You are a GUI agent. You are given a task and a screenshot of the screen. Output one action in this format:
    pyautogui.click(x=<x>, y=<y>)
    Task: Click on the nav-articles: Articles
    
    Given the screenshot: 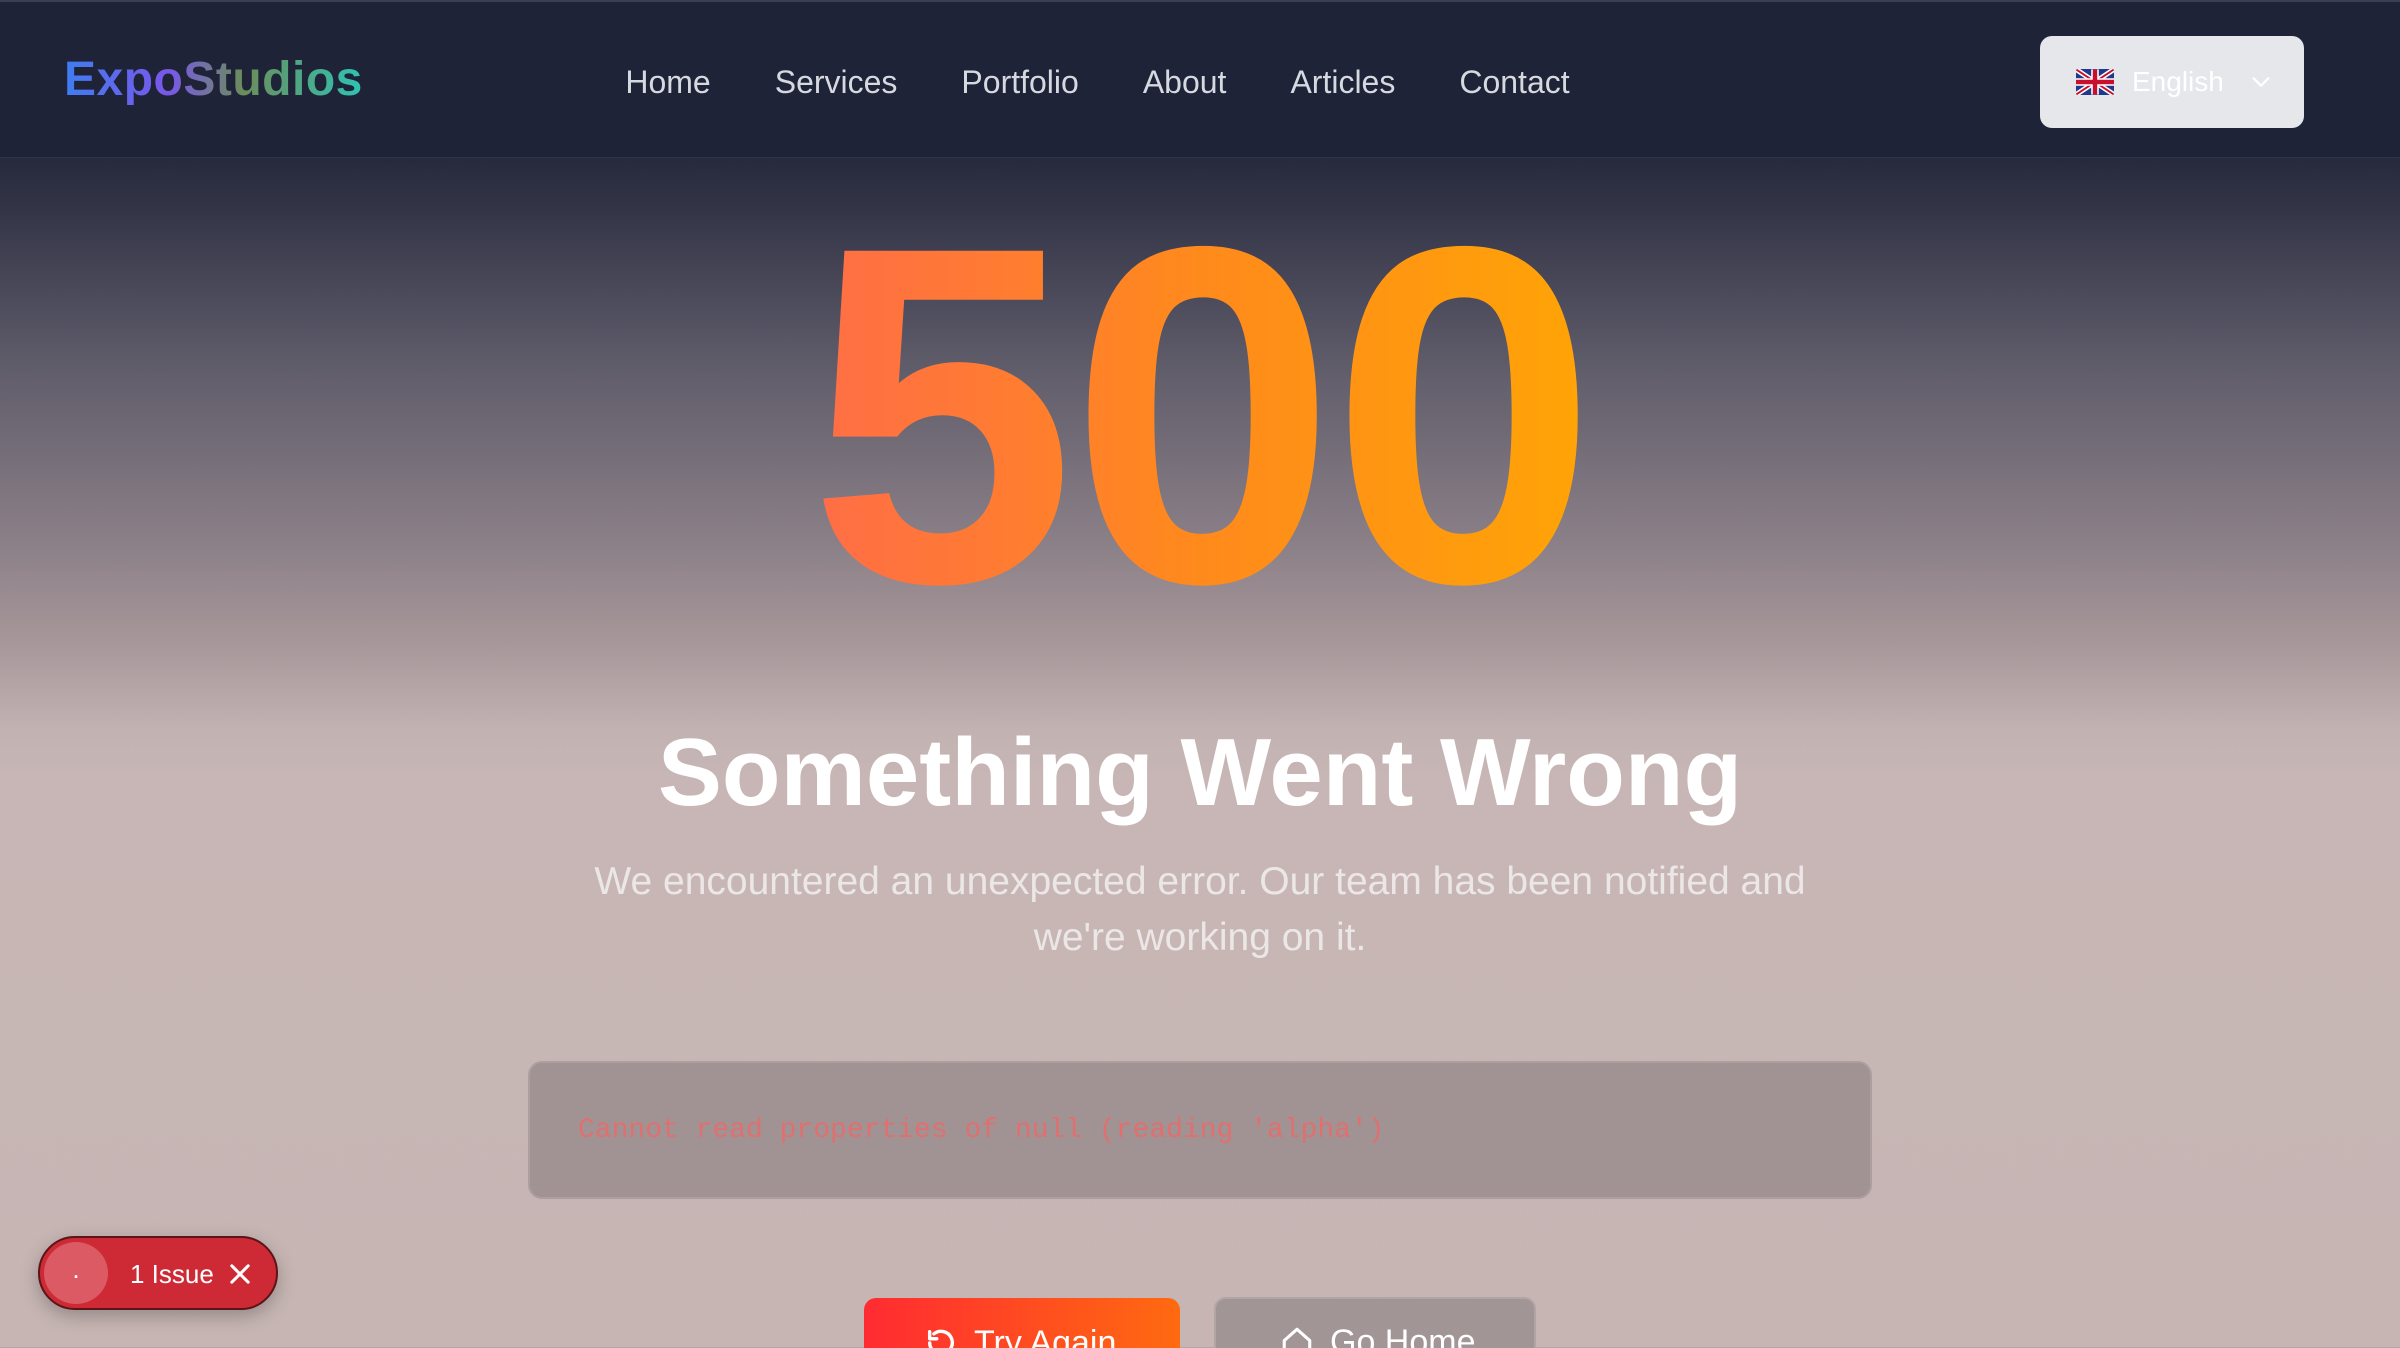 What is the action you would take?
    pyautogui.click(x=1342, y=82)
    